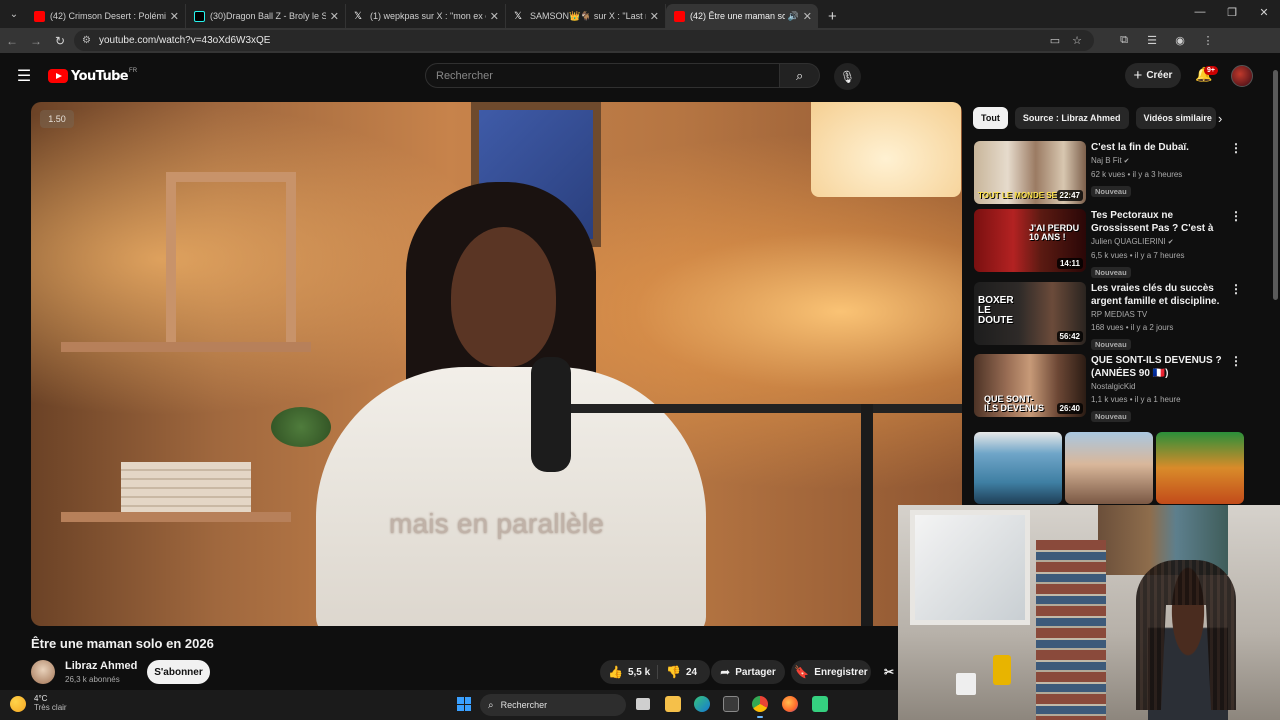 The width and height of the screenshot is (1280, 720). I want to click on firefox-icon, so click(790, 704).